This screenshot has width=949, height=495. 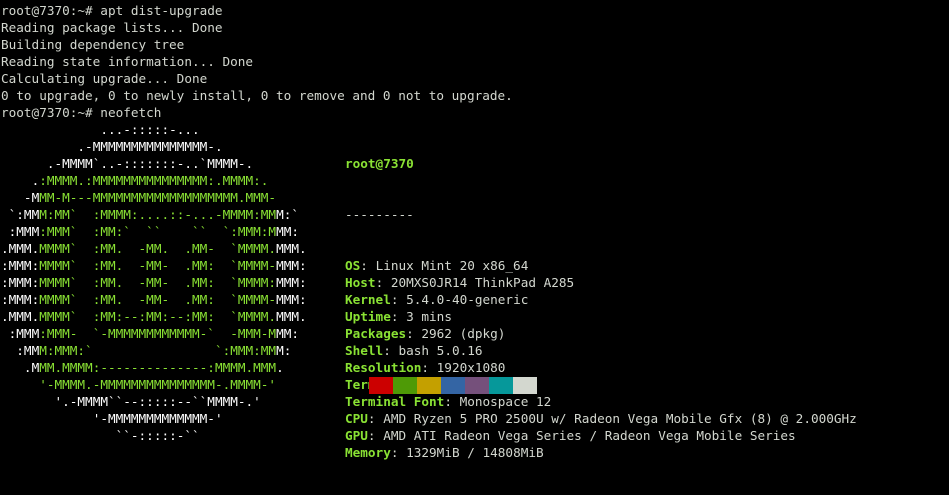 What do you see at coordinates (467, 299) in the screenshot?
I see `info-value: 5.4.0-40-generic` at bounding box center [467, 299].